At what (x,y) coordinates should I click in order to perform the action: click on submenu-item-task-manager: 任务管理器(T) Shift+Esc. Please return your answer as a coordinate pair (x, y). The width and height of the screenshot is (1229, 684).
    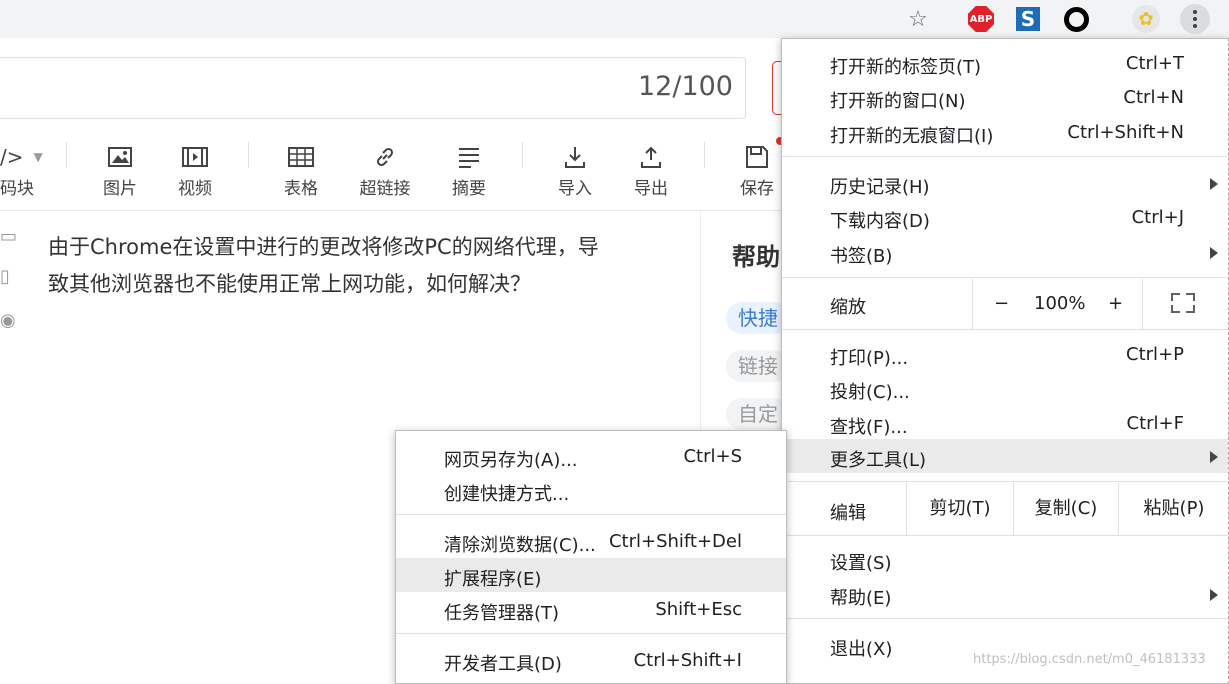
    Looking at the image, I should click on (591, 609).